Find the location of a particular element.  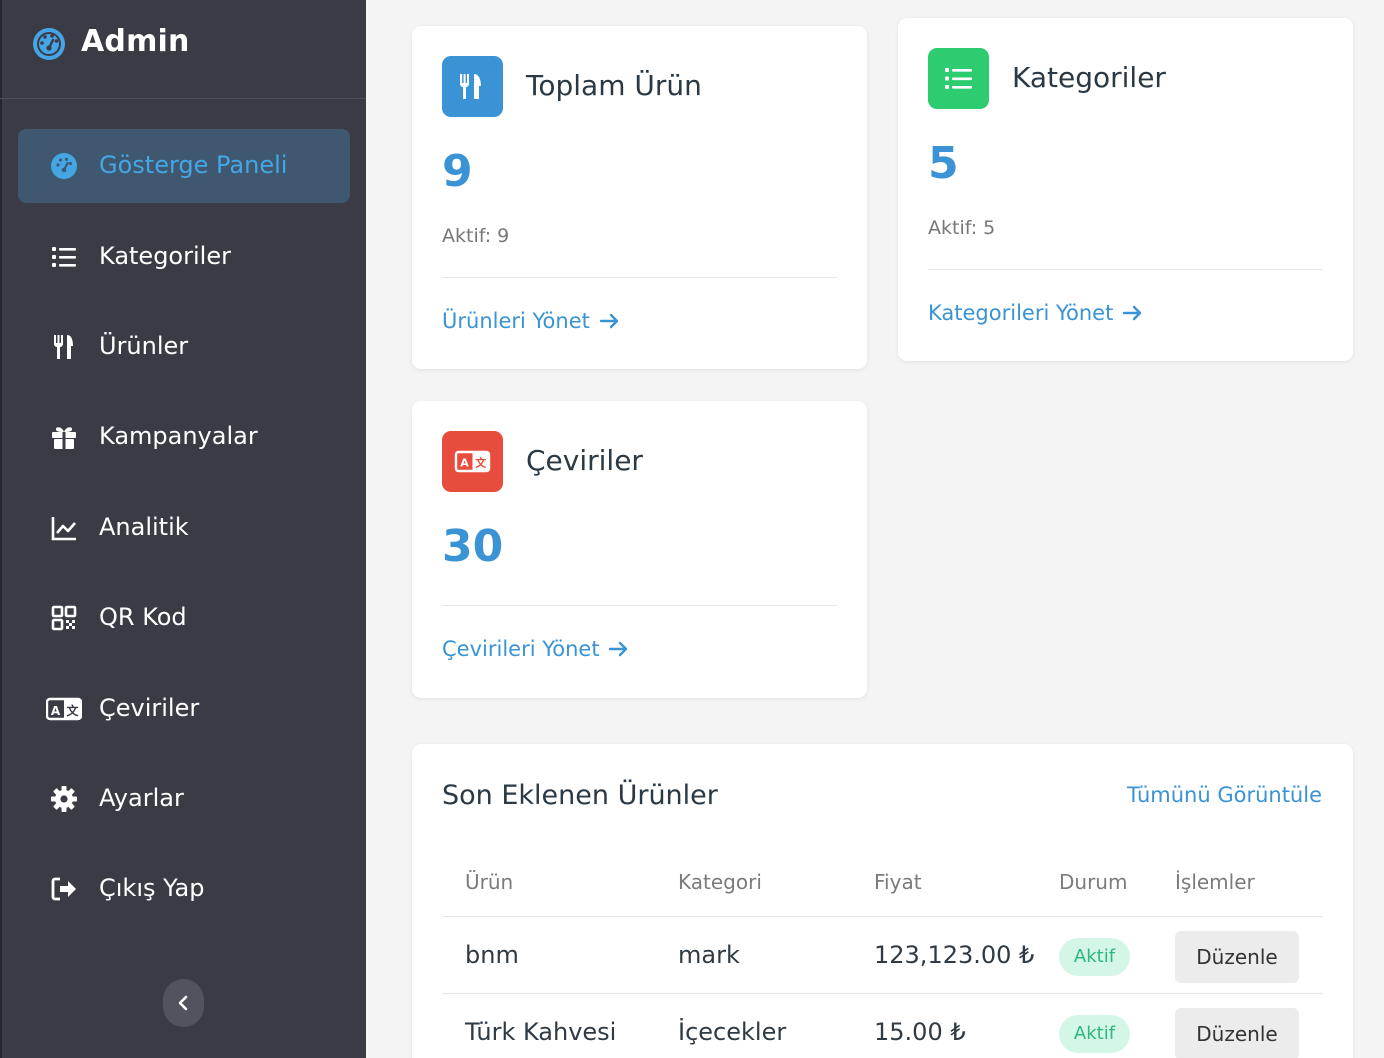

column-header-category: Kategori is located at coordinates (720, 882).